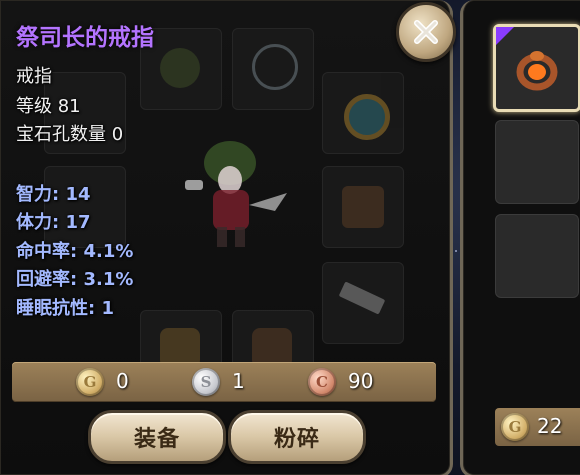 The height and width of the screenshot is (475, 580). What do you see at coordinates (206, 382) in the screenshot?
I see `silver-coin-icon: S` at bounding box center [206, 382].